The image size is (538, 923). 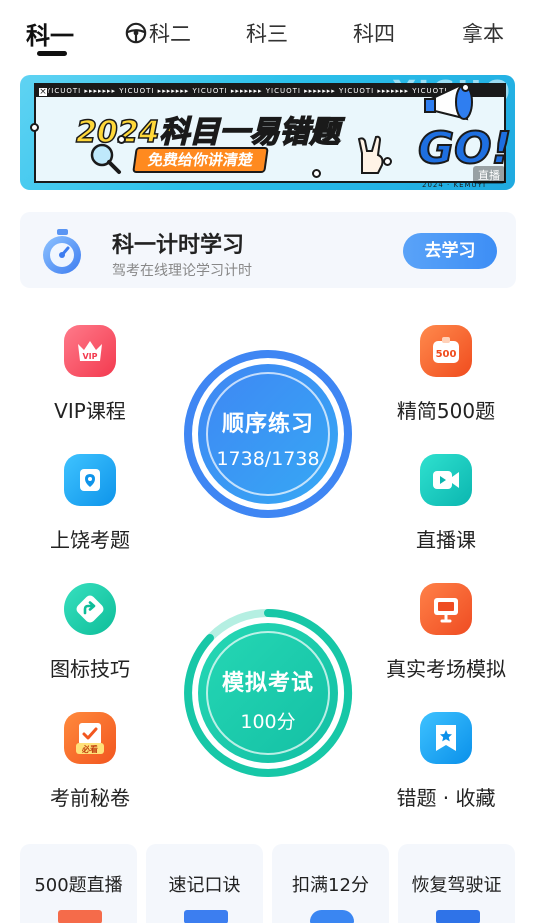 What do you see at coordinates (483, 33) in the screenshot?
I see `tab-license: 拿本` at bounding box center [483, 33].